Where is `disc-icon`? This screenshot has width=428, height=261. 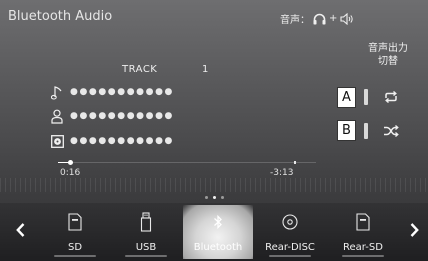 disc-icon is located at coordinates (290, 222).